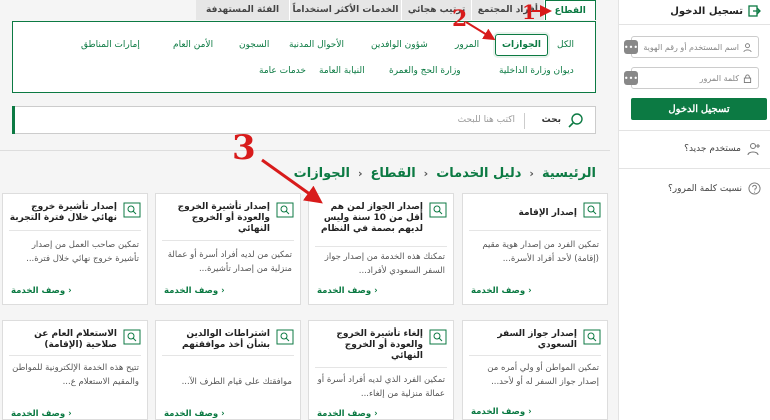 This screenshot has height=420, width=770. I want to click on category-general-services: خدمات عامة, so click(282, 71).